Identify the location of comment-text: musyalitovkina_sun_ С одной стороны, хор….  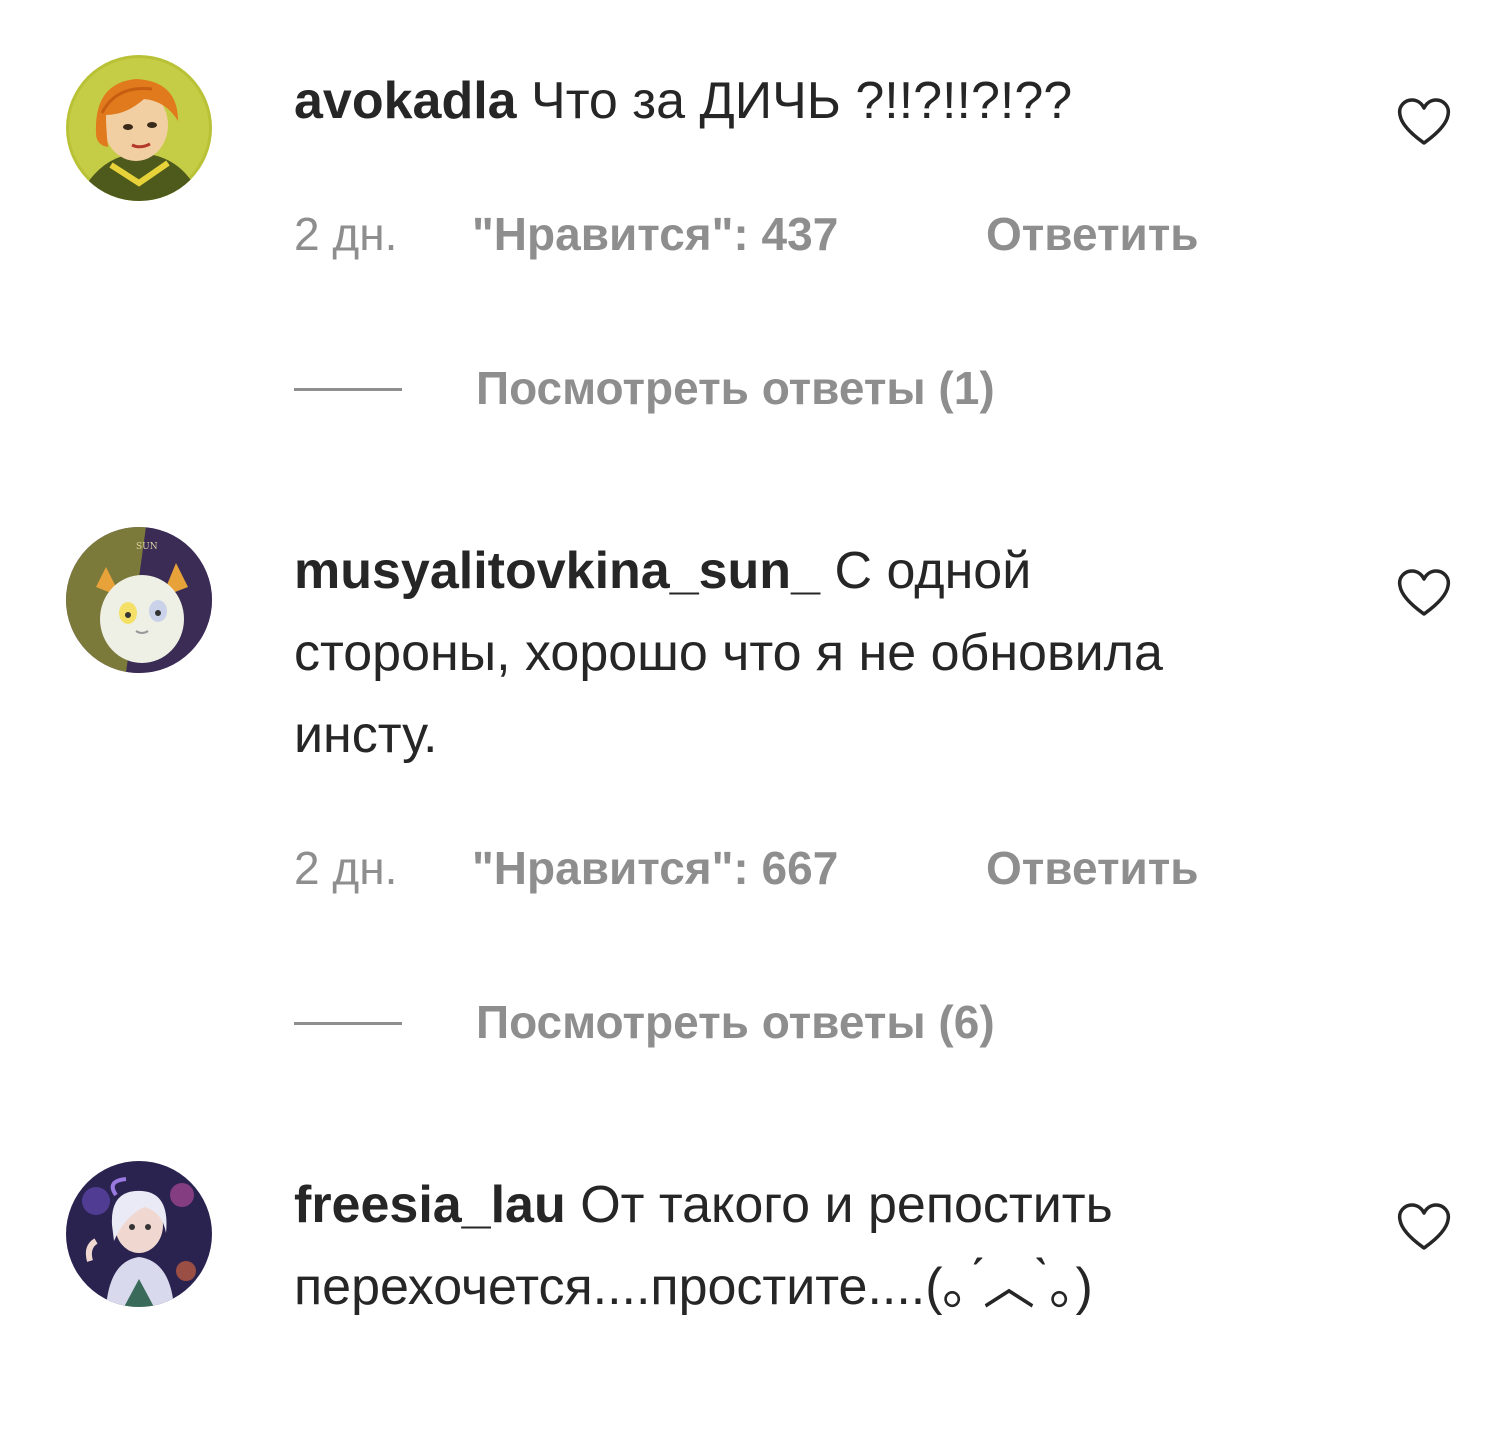
(769, 653).